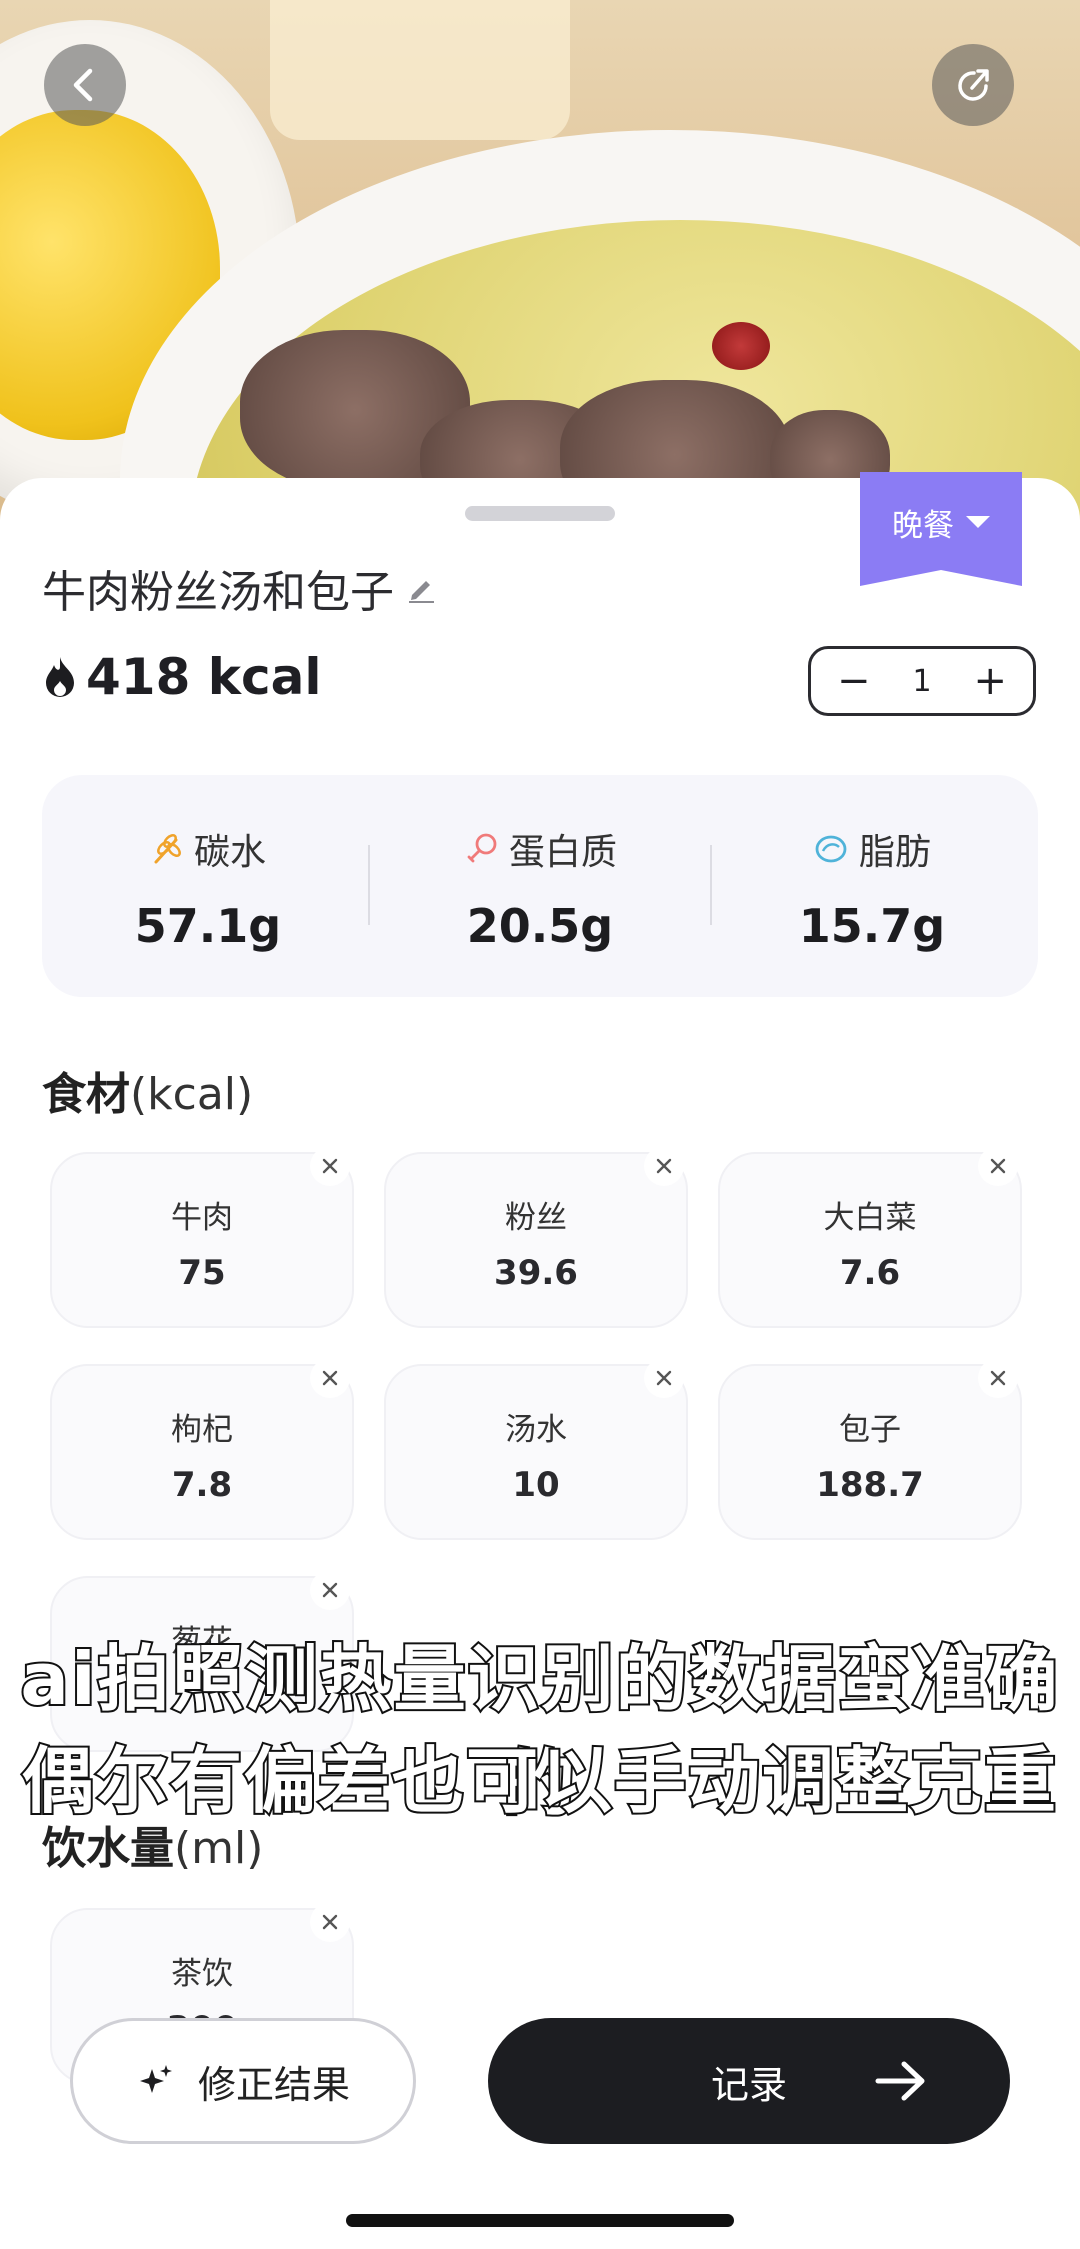 Image resolution: width=1080 pixels, height=2249 pixels. I want to click on ingredient-chip: 枸杞 7.8, so click(202, 1449).